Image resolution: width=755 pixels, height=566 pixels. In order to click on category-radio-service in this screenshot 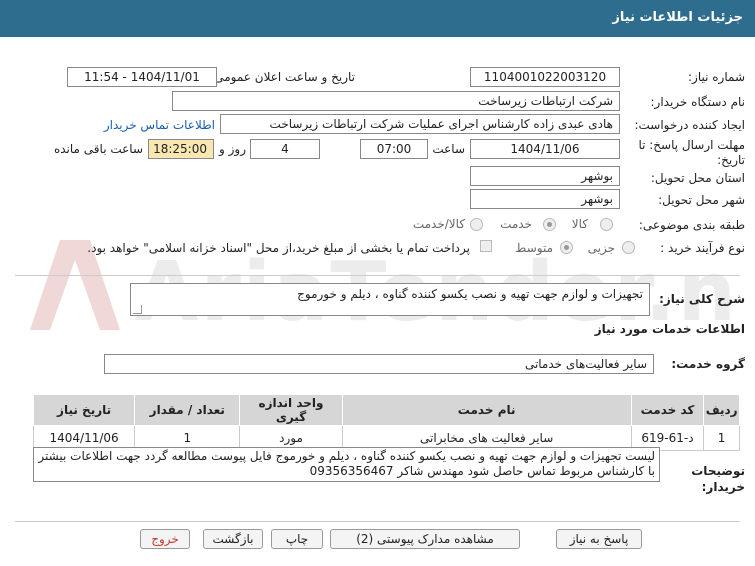, I will do `click(549, 224)`.